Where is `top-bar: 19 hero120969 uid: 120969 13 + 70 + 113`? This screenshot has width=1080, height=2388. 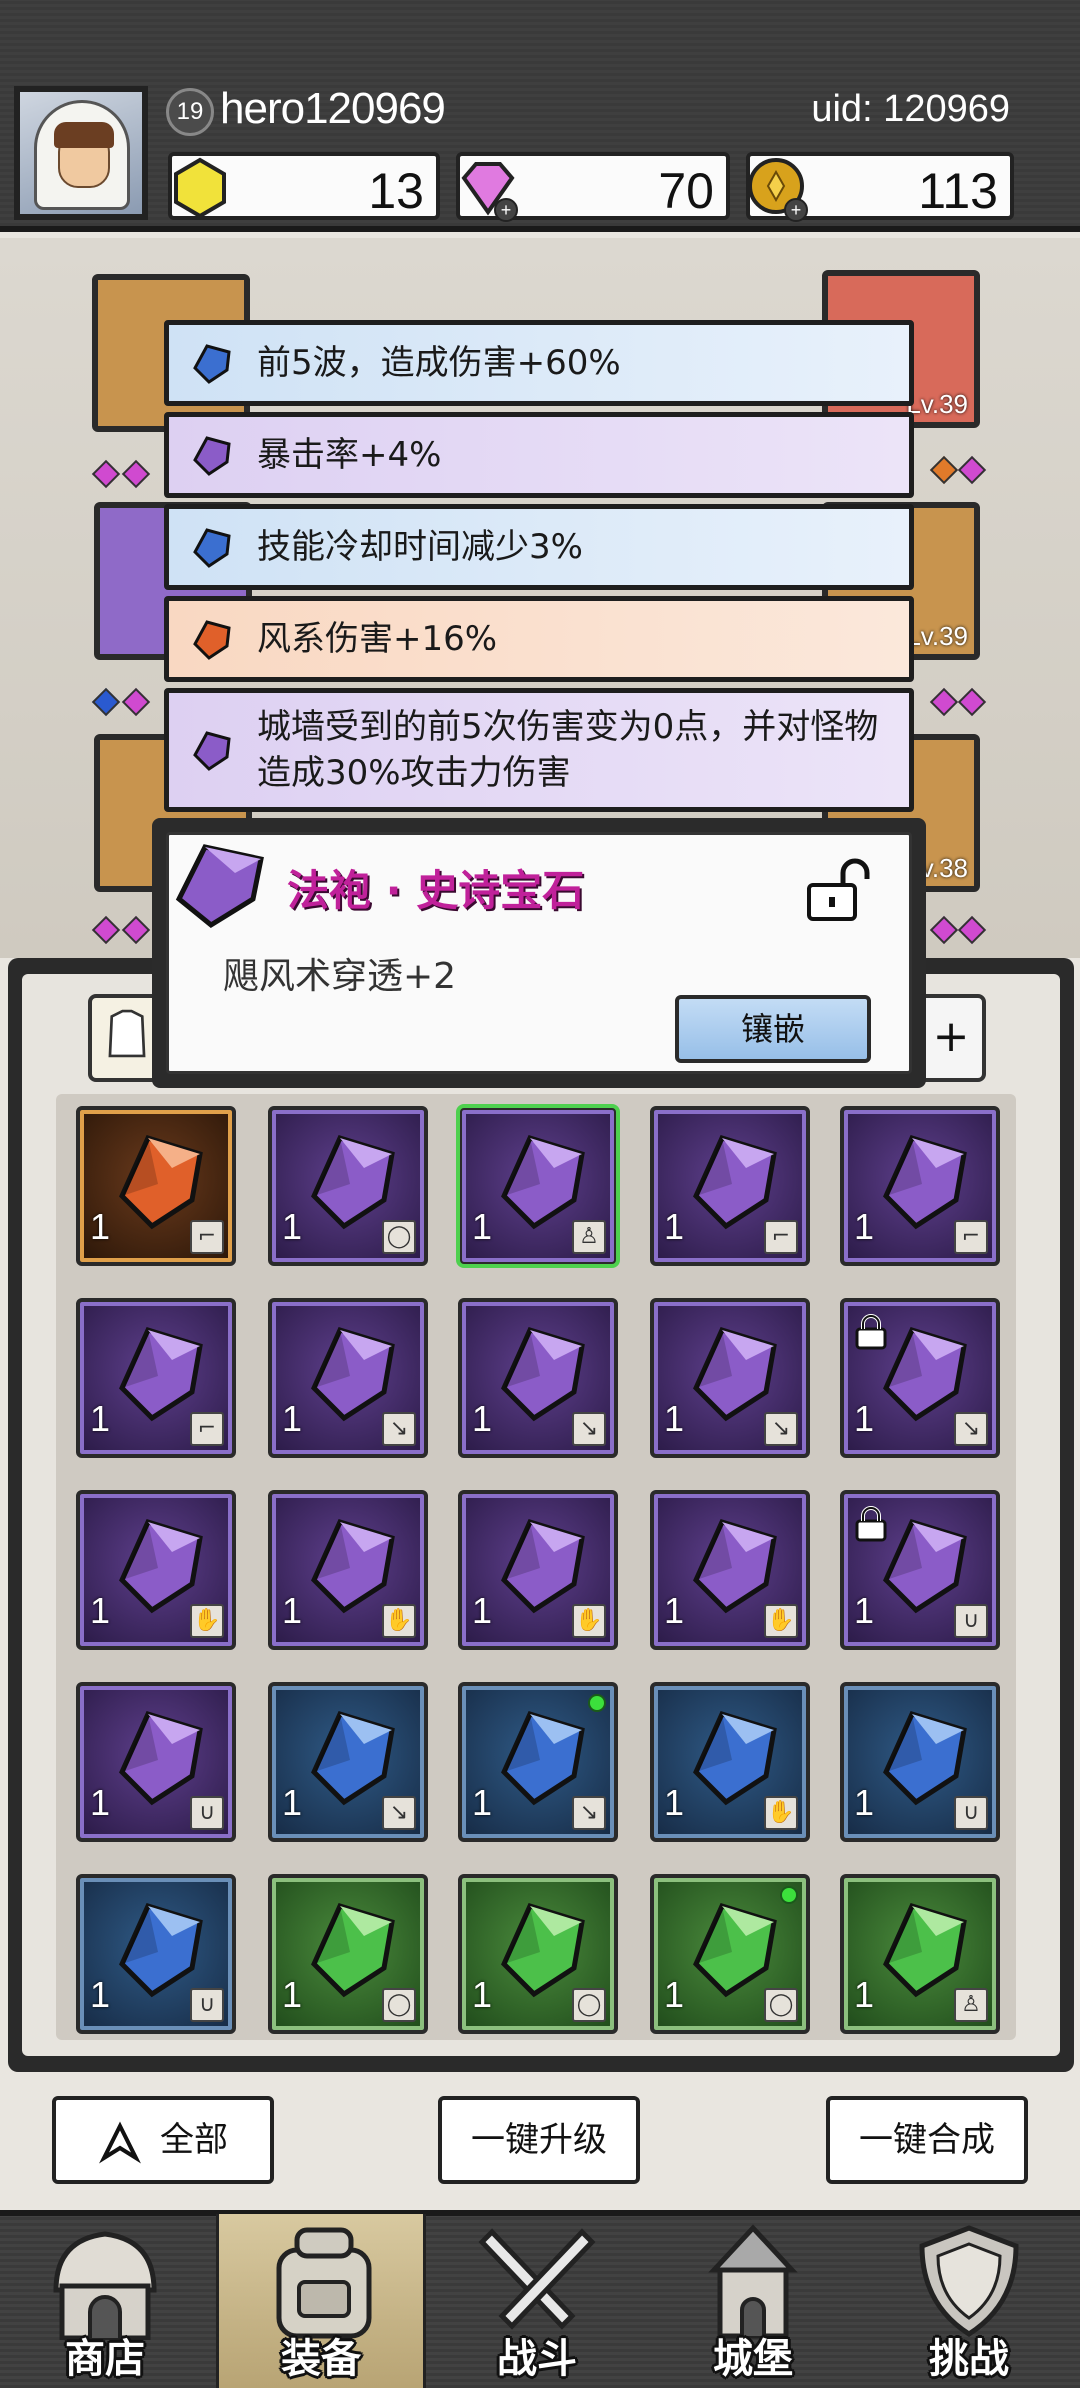 top-bar: 19 hero120969 uid: 120969 13 + 70 + 113 is located at coordinates (540, 116).